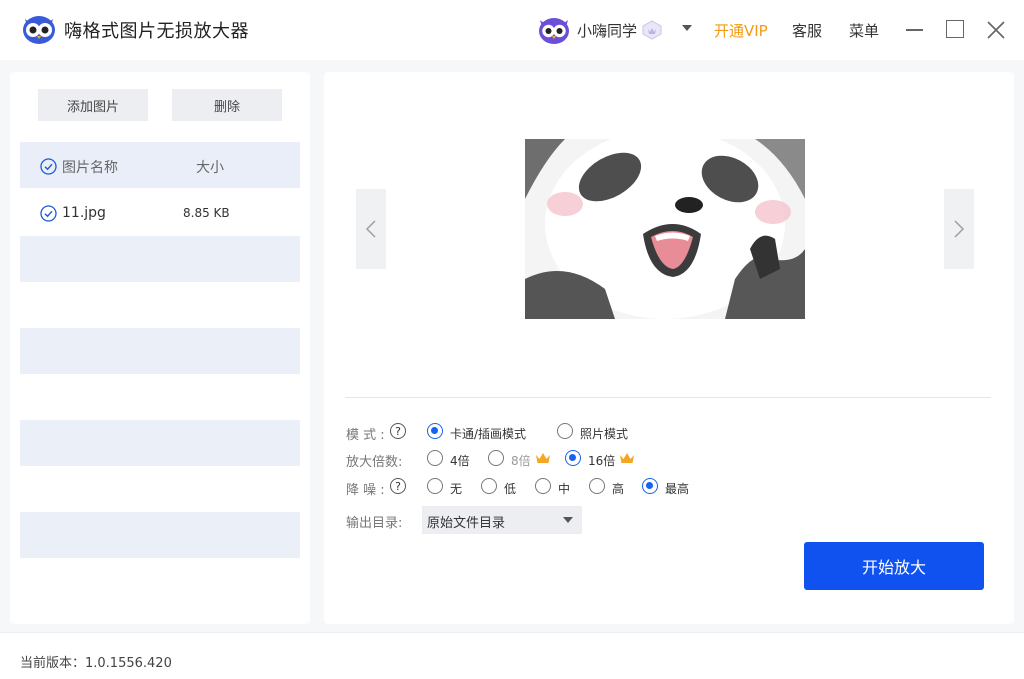  Describe the element at coordinates (374, 462) in the screenshot. I see `scale-label: 放大倍数:` at that location.